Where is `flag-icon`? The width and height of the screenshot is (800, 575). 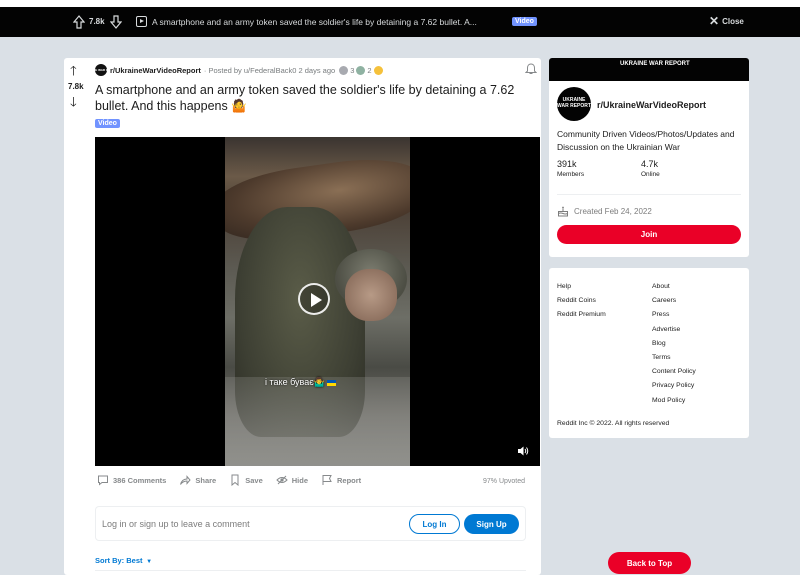
flag-icon is located at coordinates (327, 480).